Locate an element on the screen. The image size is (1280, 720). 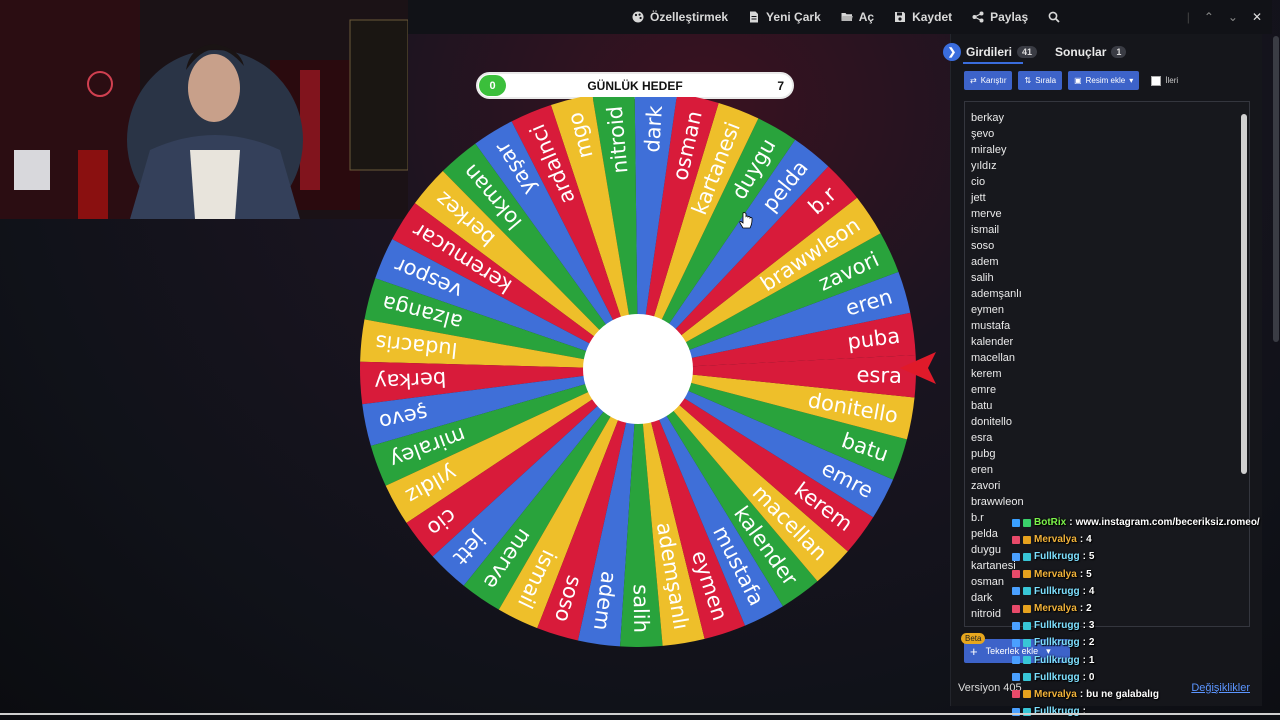
sort-icon: ⇅ is located at coordinates (1028, 80).